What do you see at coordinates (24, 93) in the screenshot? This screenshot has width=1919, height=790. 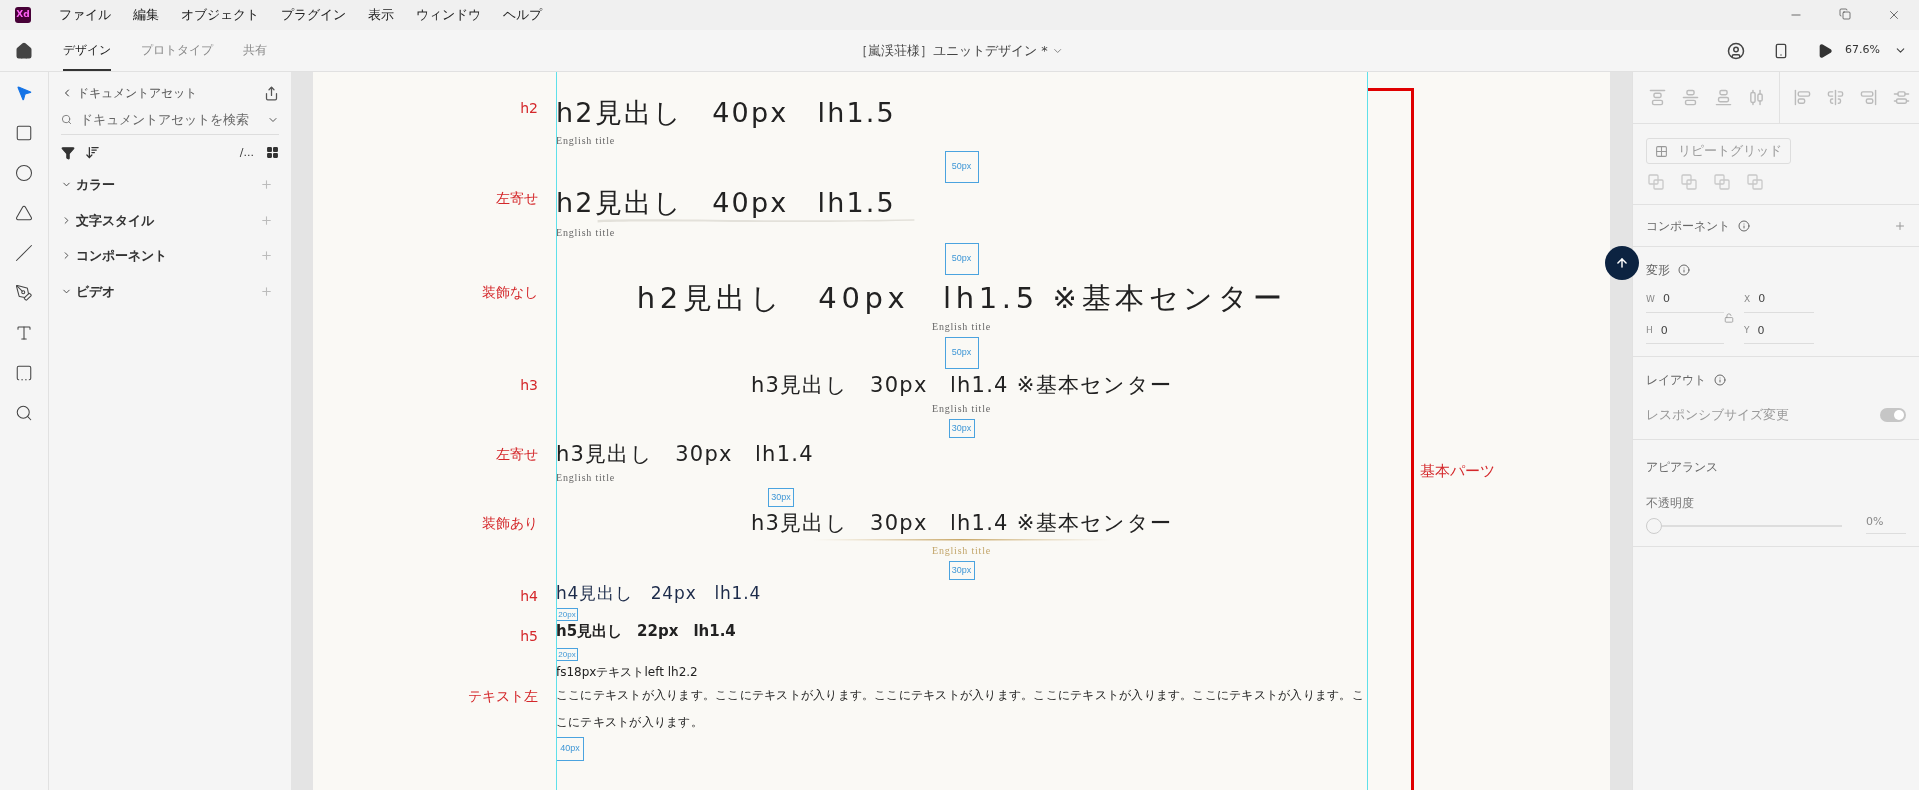 I see `pointer-icon` at bounding box center [24, 93].